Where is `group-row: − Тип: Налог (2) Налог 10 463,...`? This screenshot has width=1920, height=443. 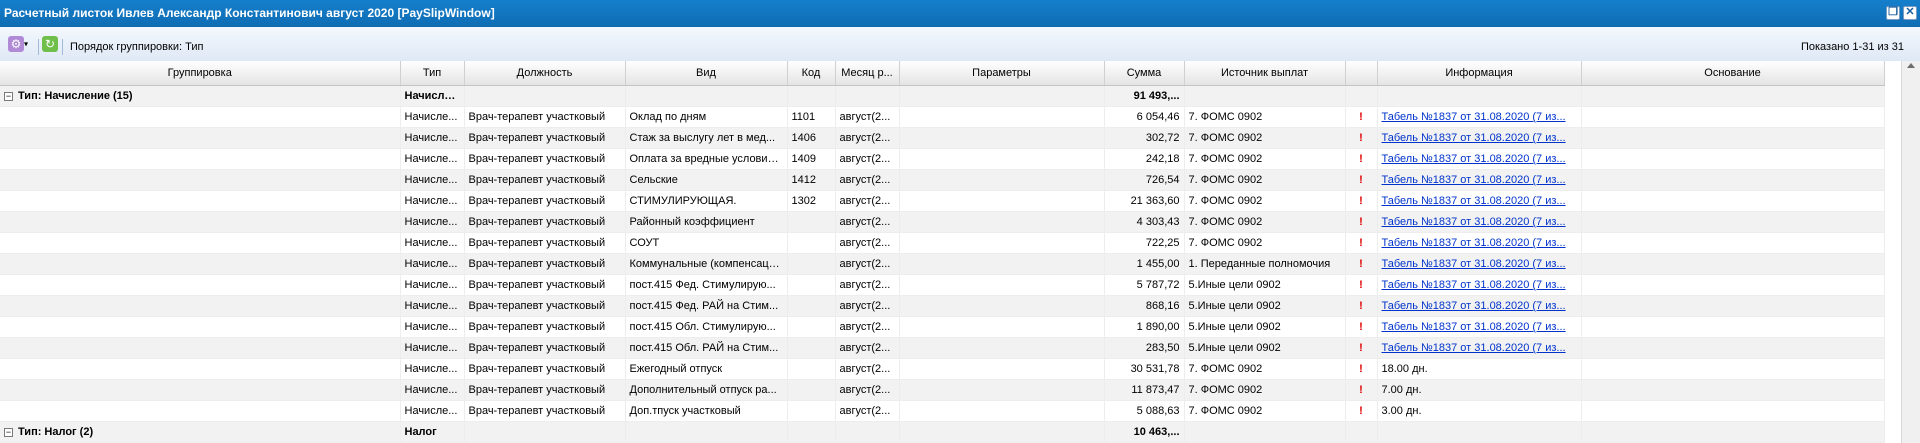 group-row: − Тип: Налог (2) Налог 10 463,... is located at coordinates (942, 432).